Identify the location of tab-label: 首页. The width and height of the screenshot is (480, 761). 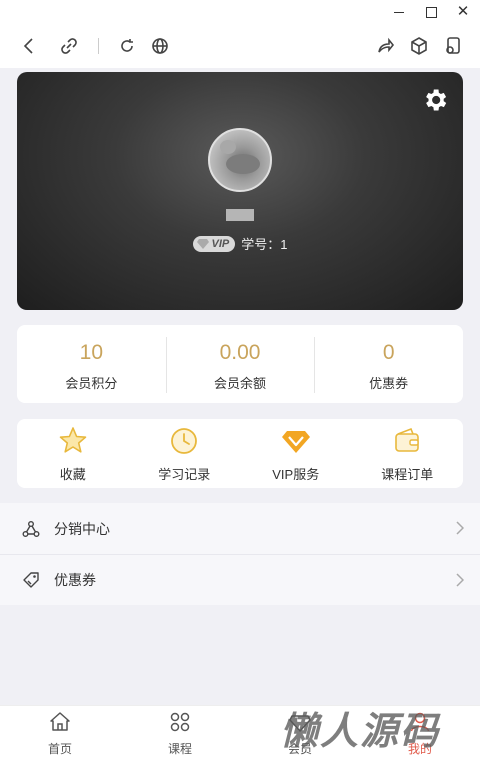
(59, 749).